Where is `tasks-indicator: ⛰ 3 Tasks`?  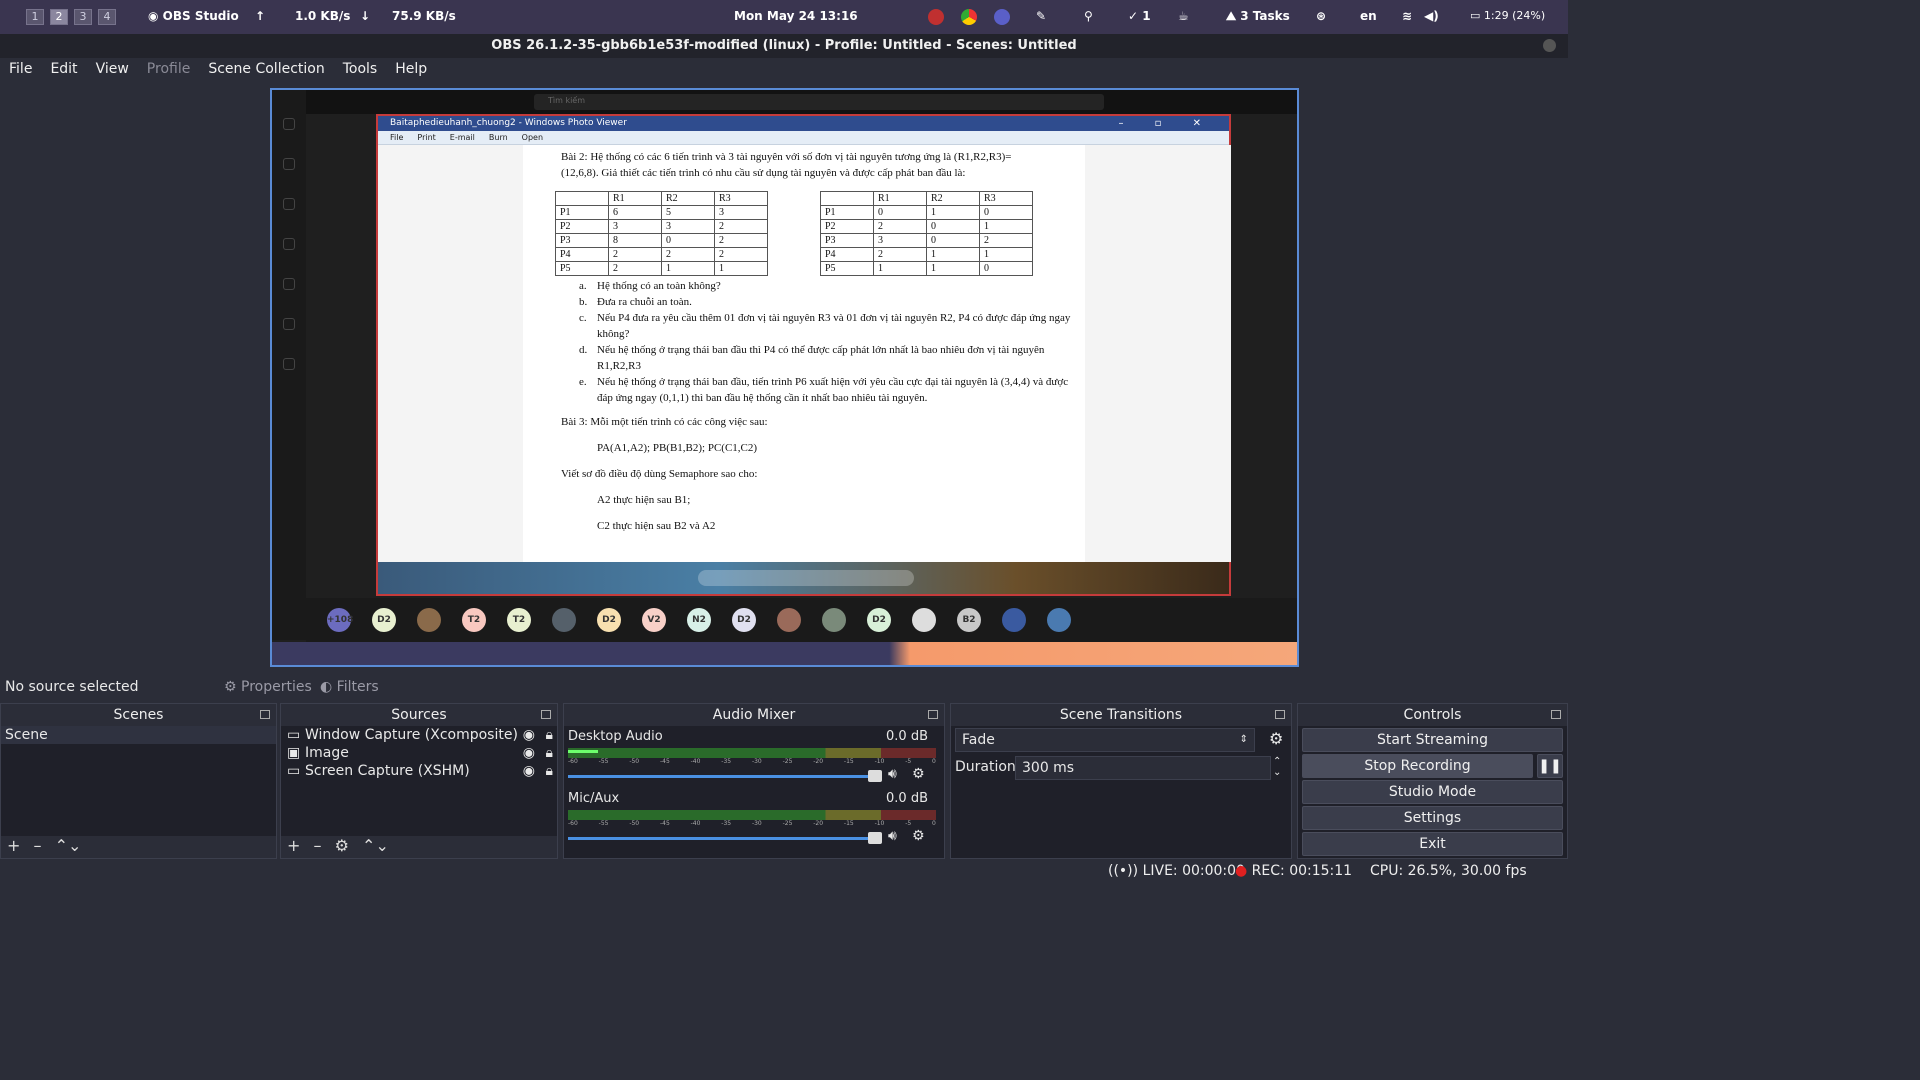
tasks-indicator: ⛰ 3 Tasks is located at coordinates (1258, 16).